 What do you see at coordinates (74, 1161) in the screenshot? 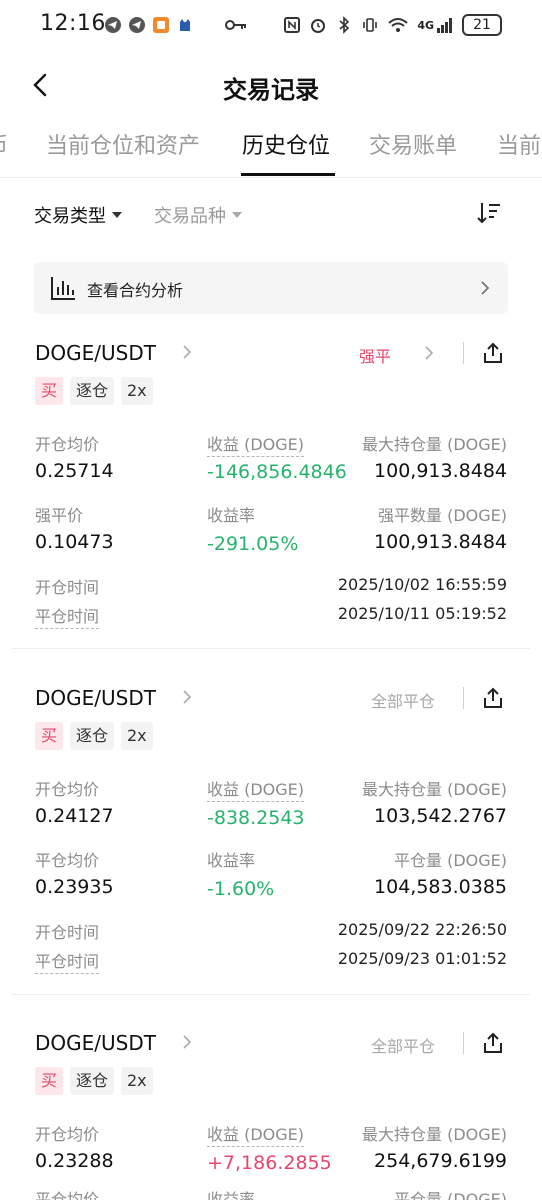
I see `open-price-value: 0.23288` at bounding box center [74, 1161].